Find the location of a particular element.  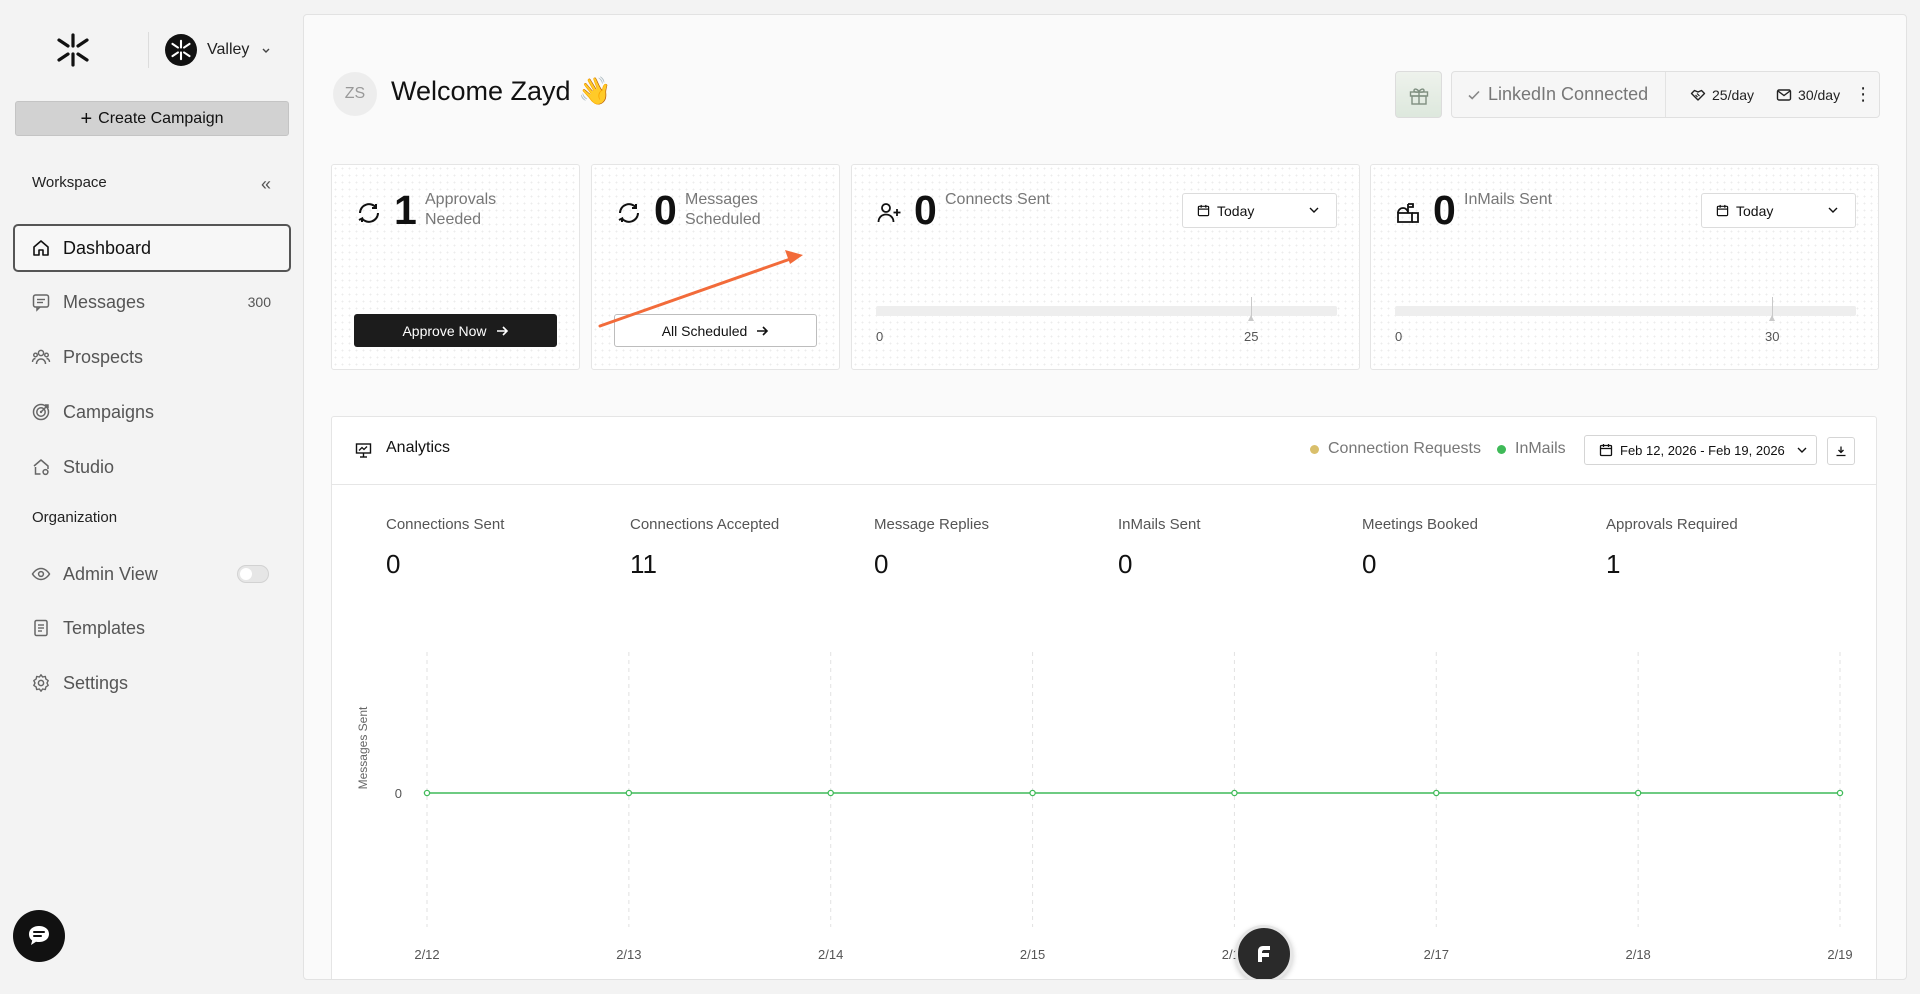

create-campaign-button: + Create Campaign is located at coordinates (152, 118).